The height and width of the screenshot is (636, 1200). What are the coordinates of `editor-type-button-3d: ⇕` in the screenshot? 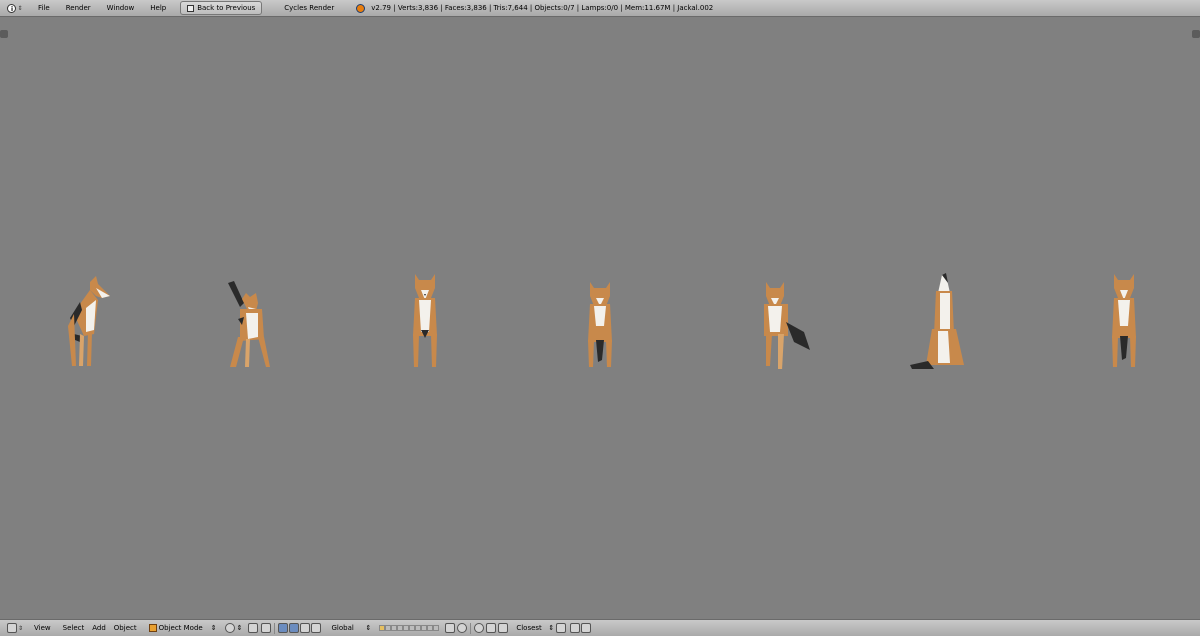 It's located at (15, 628).